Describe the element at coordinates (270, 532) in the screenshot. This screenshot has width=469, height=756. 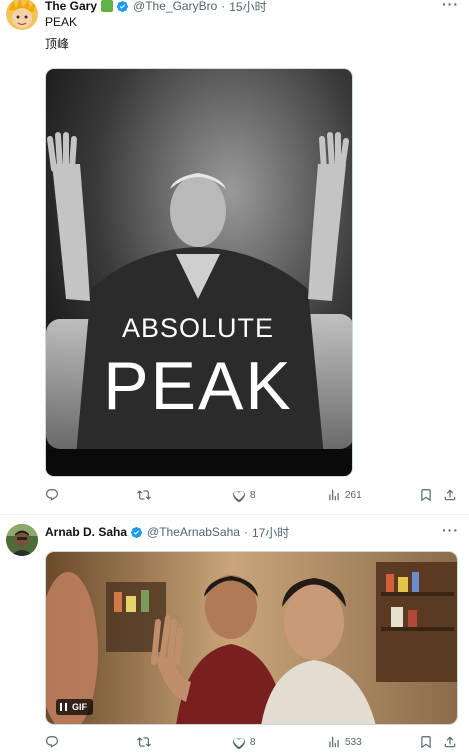
I see `timestamp: 17小时` at that location.